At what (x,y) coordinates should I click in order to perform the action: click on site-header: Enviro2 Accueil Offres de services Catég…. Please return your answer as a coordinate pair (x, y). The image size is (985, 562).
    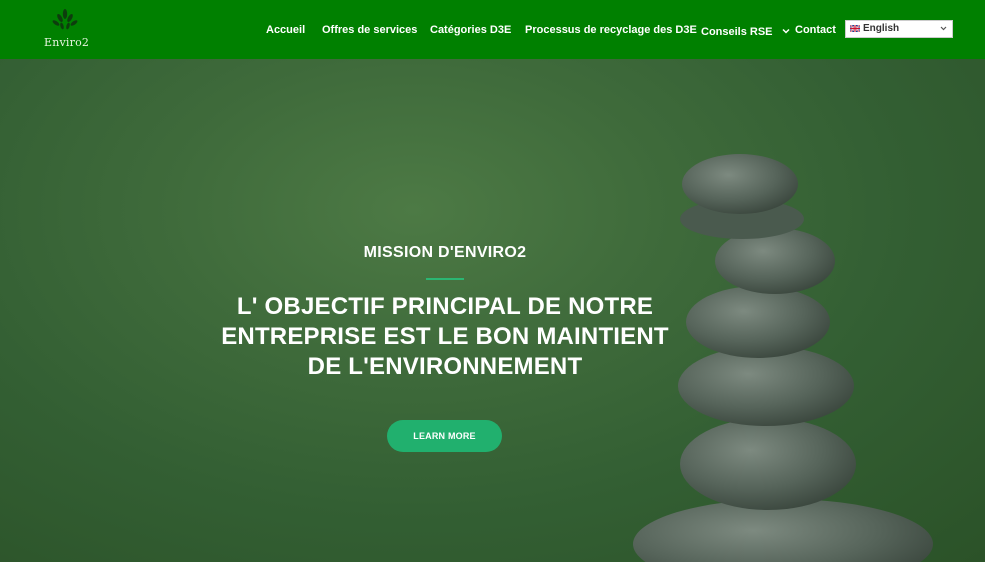
    Looking at the image, I should click on (492, 29).